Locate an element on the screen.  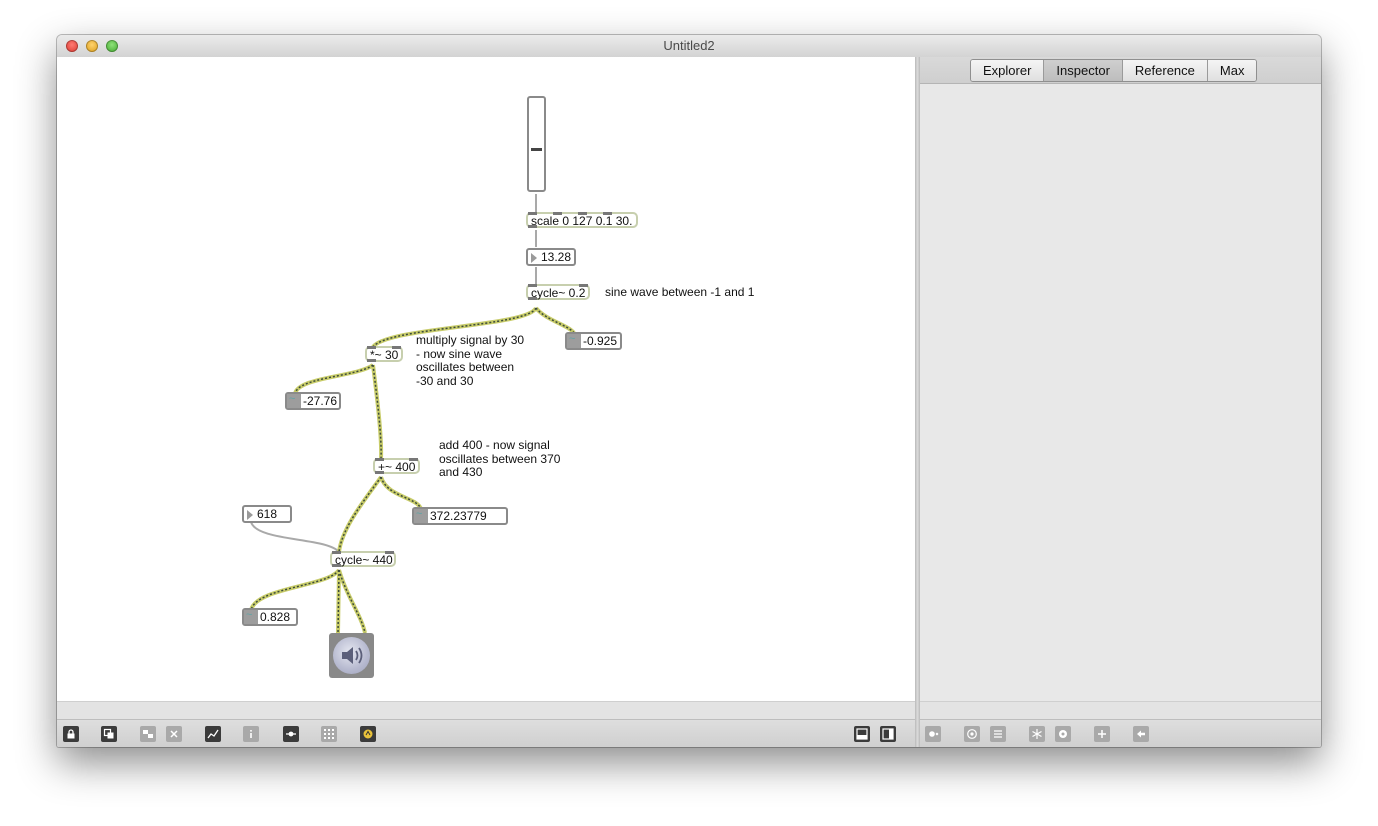
signal-display-osc: 0.828 is located at coordinates (270, 617).